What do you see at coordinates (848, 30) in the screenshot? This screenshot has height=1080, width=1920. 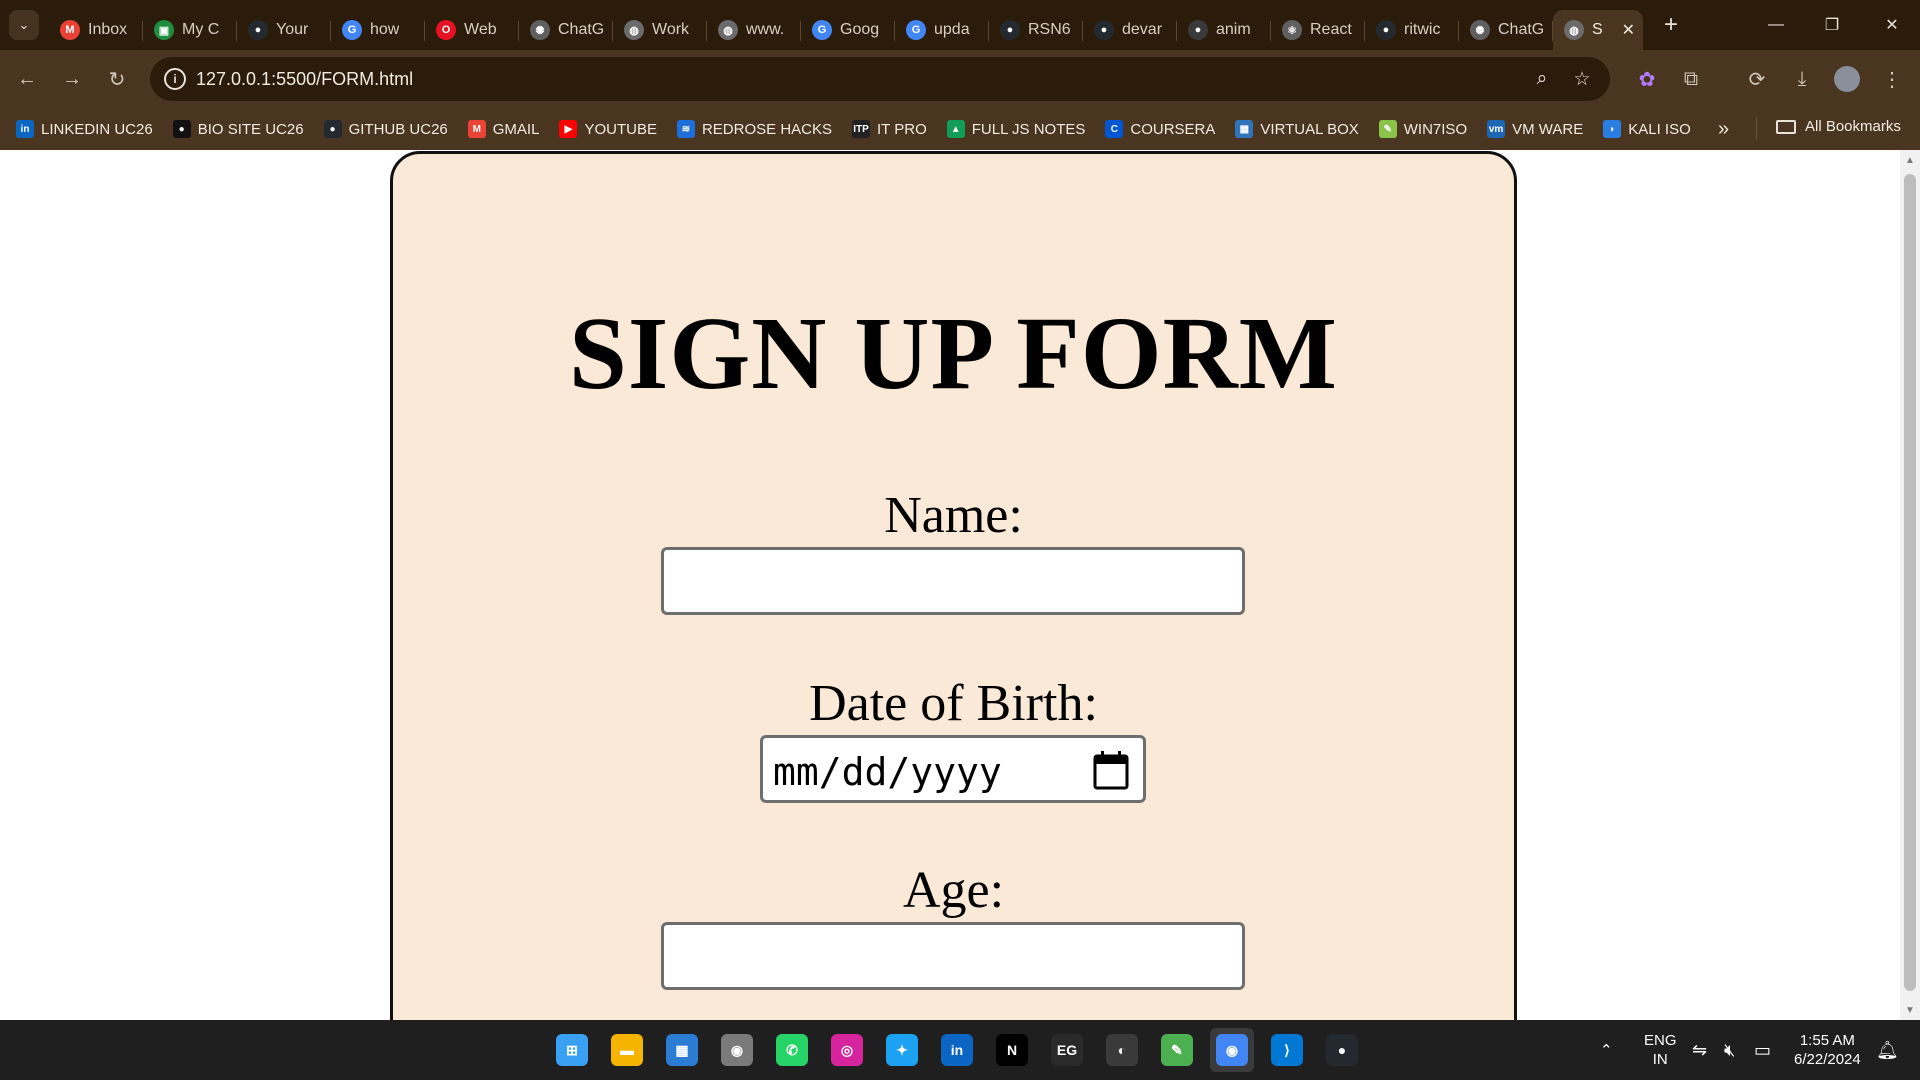 I see `browser-tab: G Goog` at bounding box center [848, 30].